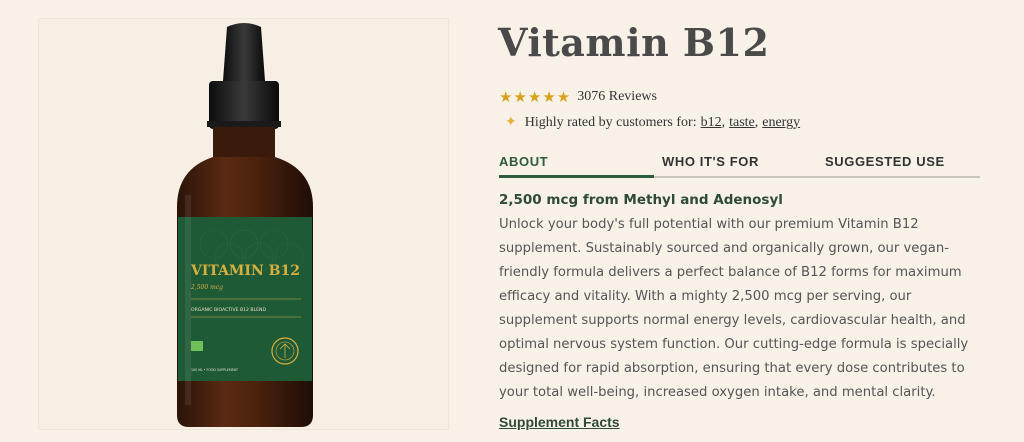  I want to click on sparkle-icon: ✦, so click(511, 122).